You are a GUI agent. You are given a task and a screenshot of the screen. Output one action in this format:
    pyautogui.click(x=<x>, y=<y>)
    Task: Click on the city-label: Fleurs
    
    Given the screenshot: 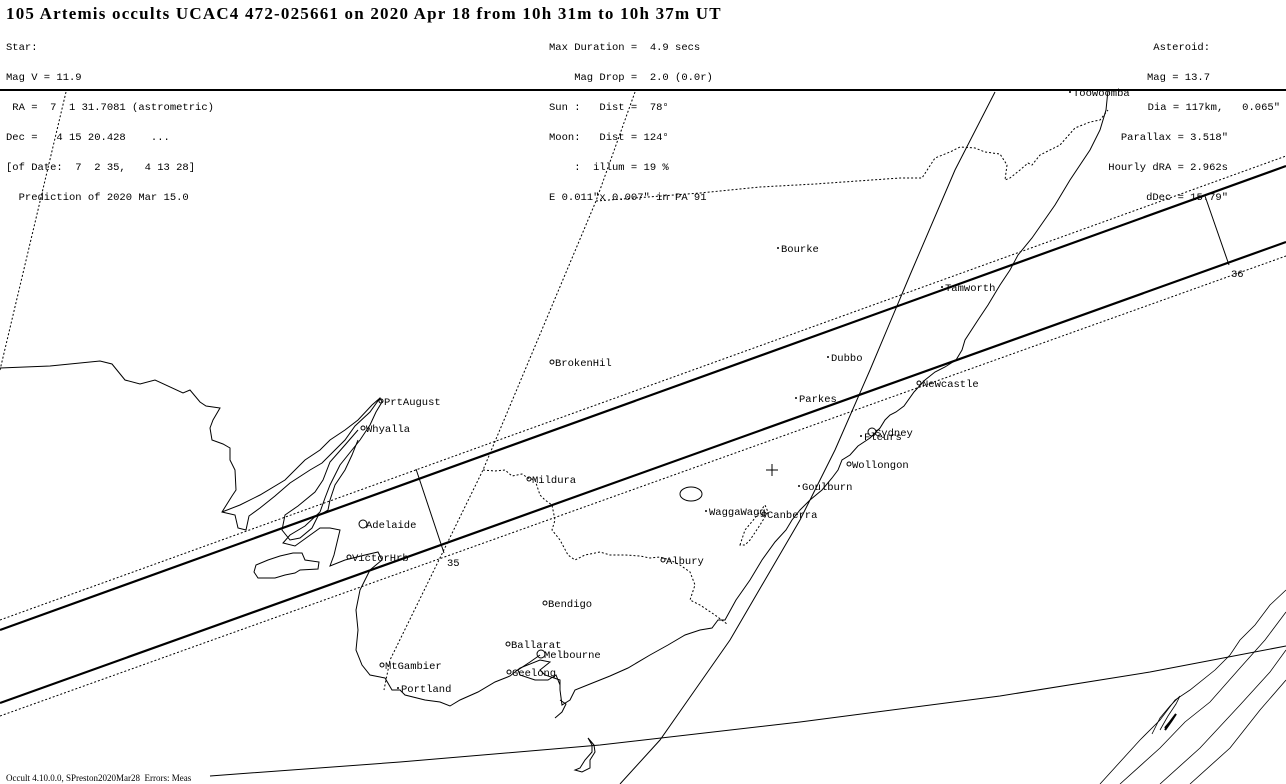 What is the action you would take?
    pyautogui.click(x=883, y=438)
    